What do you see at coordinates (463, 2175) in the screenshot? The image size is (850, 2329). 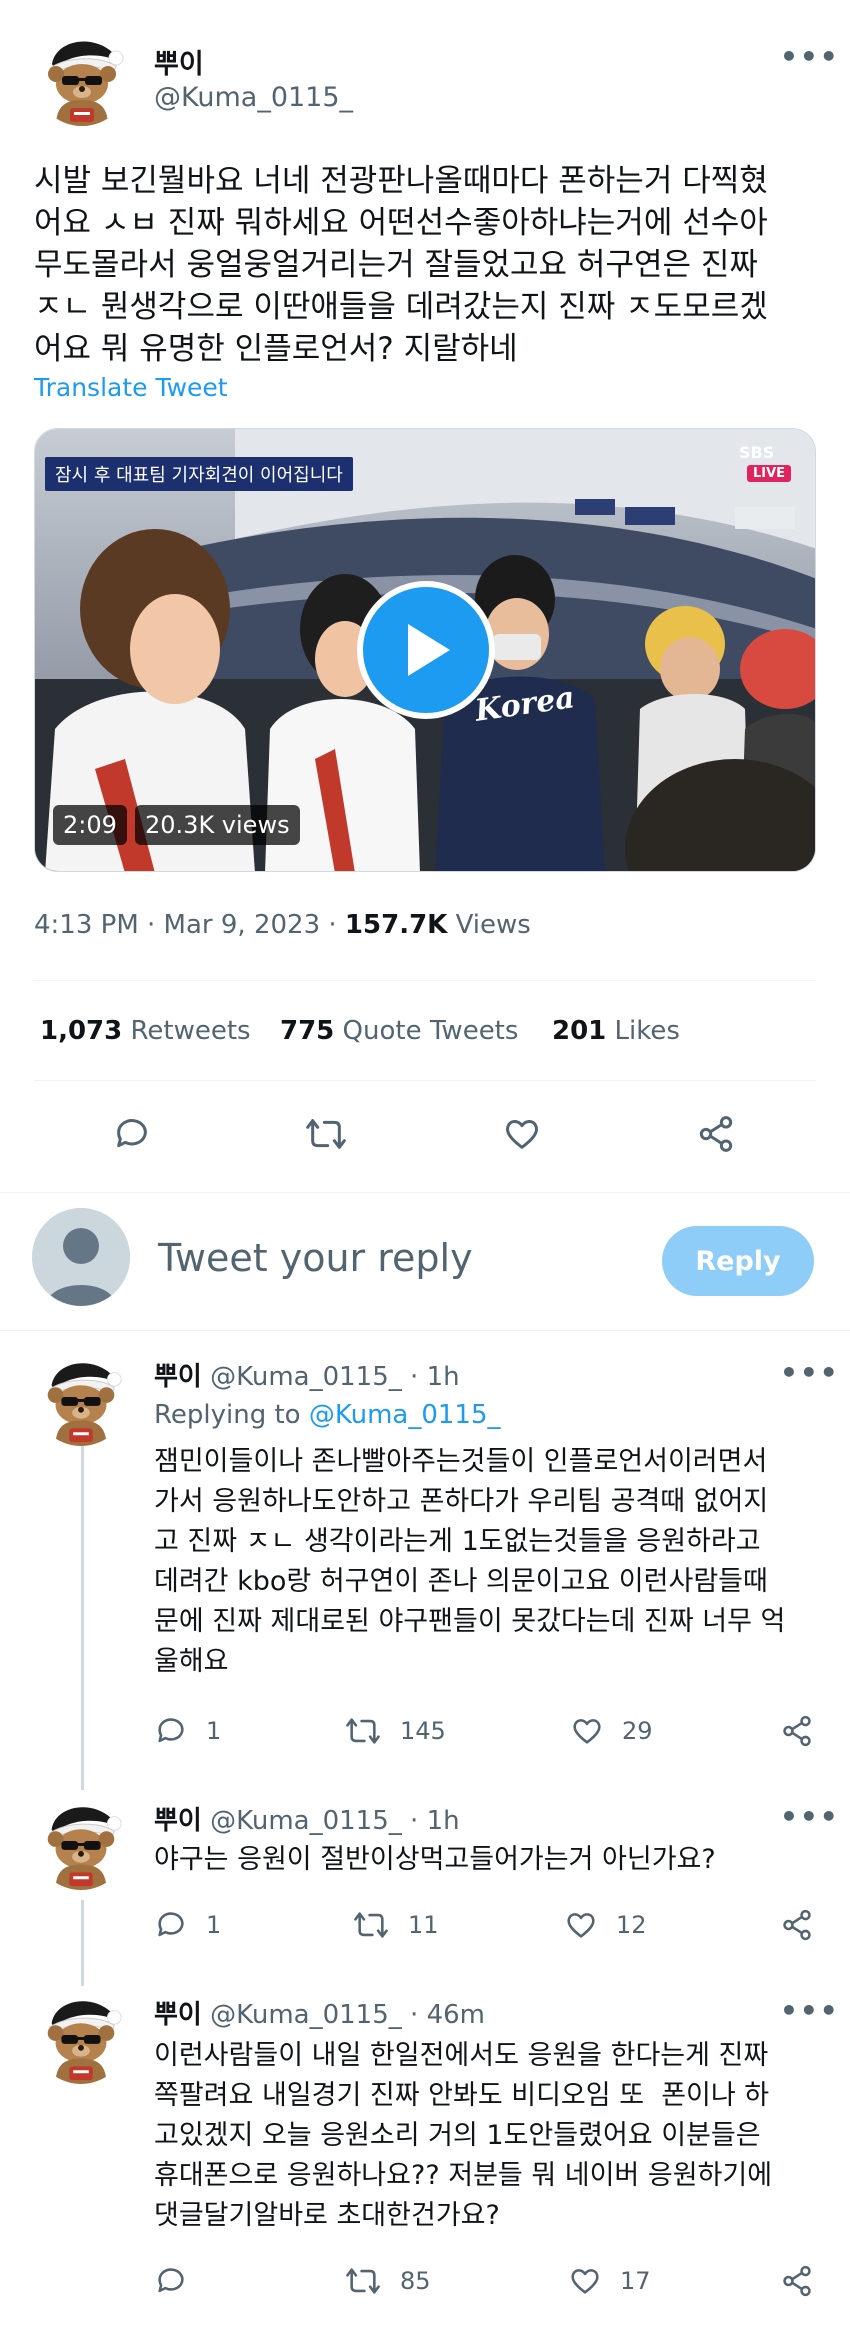 I see `reply-line: 휴대폰으로 응원하나요?? 저분들 뭐 네이버 응원하기에` at bounding box center [463, 2175].